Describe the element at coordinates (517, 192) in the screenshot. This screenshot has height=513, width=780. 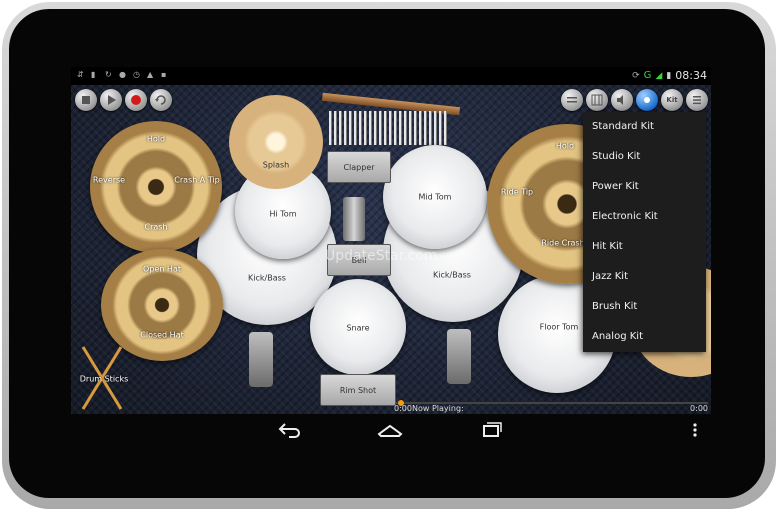
I see `ride-tip-label: Ride Tip` at that location.